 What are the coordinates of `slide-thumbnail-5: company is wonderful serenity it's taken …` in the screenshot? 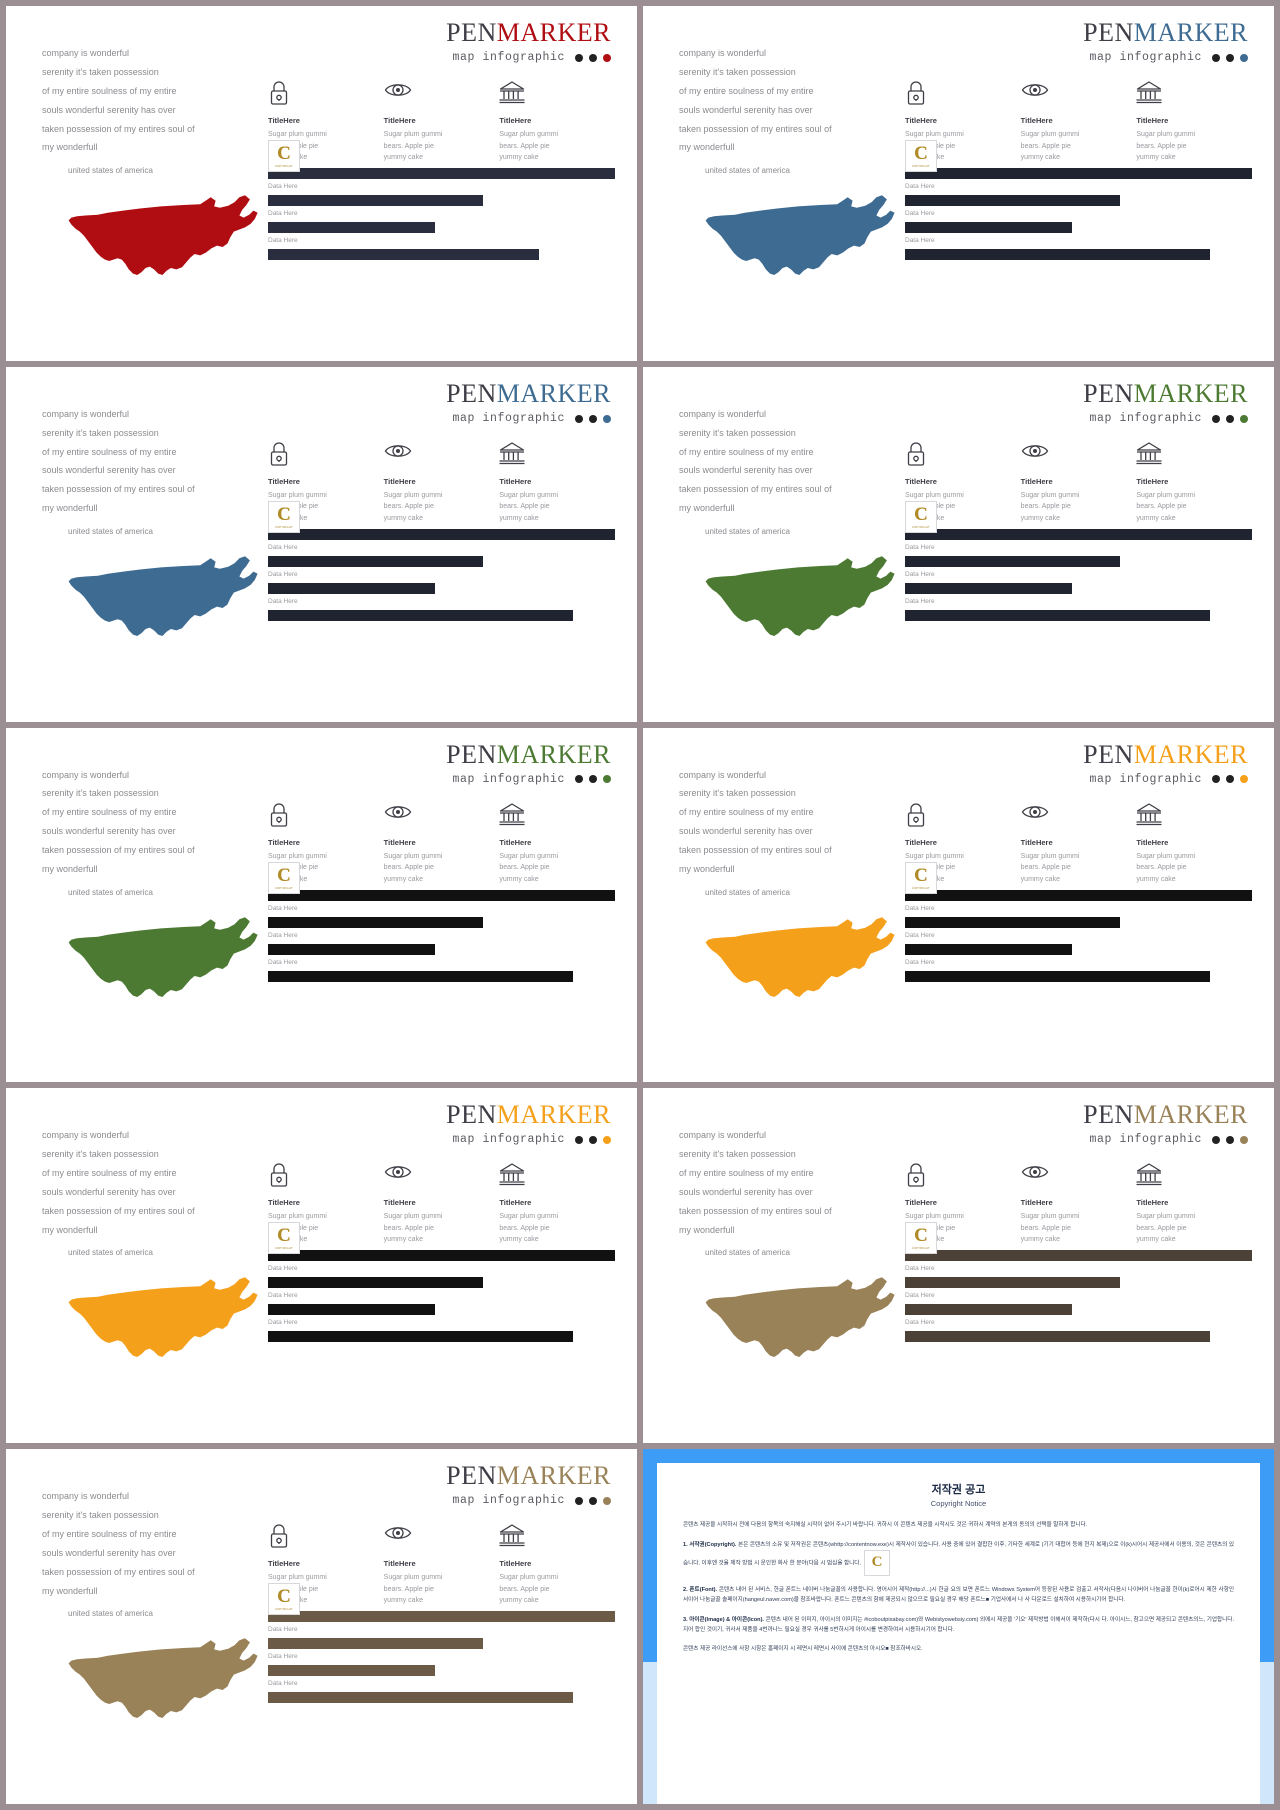 It's located at (321, 905).